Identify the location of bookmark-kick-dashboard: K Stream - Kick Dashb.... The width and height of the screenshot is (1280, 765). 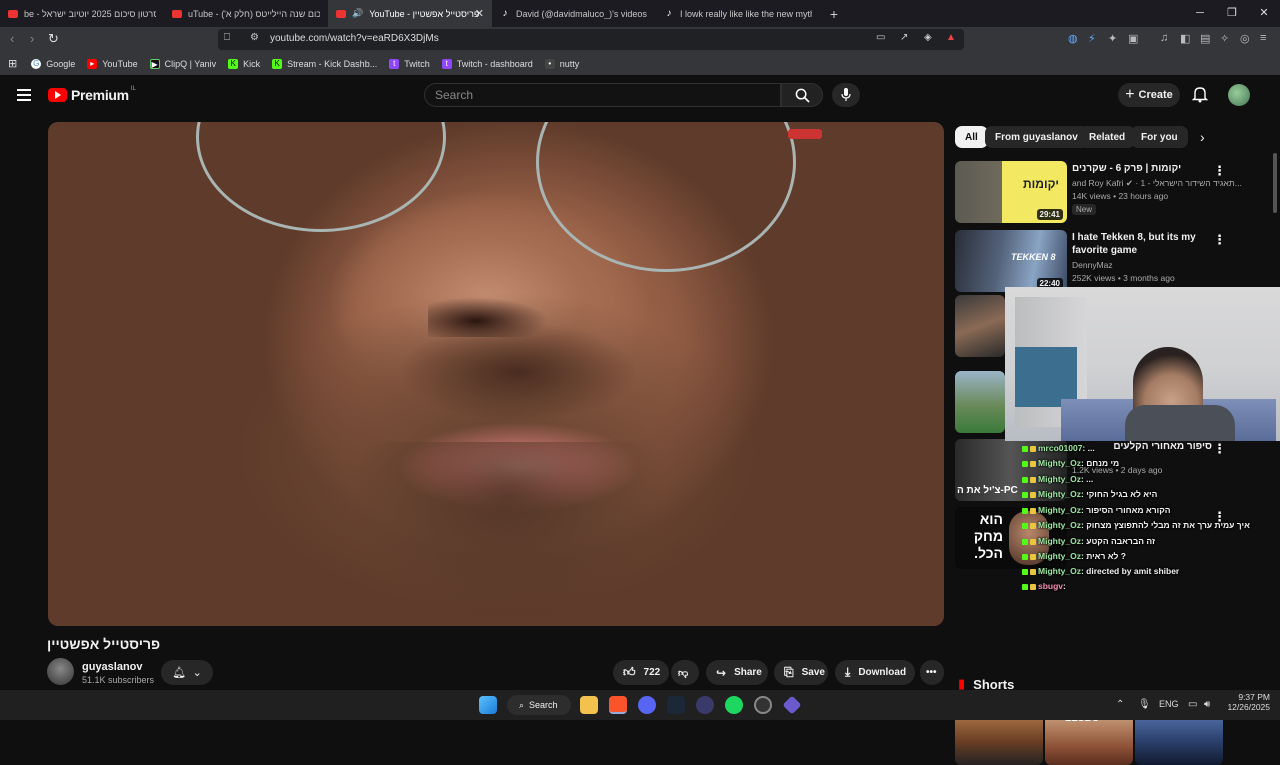
(324, 63).